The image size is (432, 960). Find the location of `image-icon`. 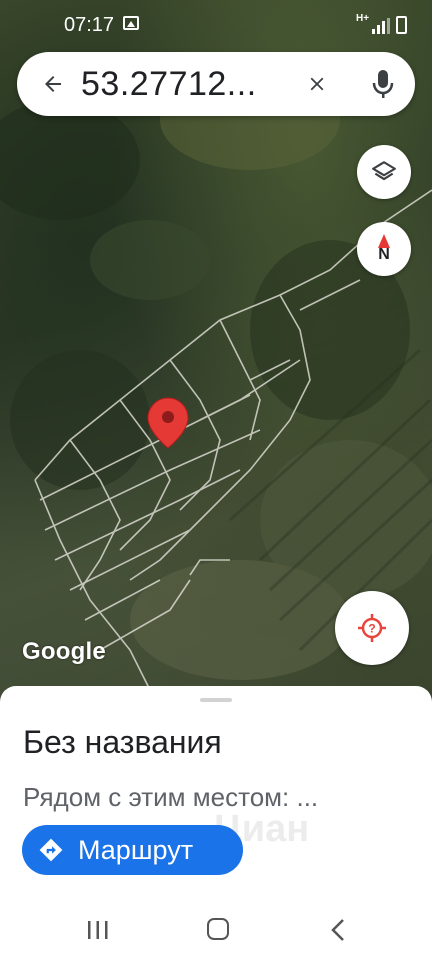

image-icon is located at coordinates (131, 23).